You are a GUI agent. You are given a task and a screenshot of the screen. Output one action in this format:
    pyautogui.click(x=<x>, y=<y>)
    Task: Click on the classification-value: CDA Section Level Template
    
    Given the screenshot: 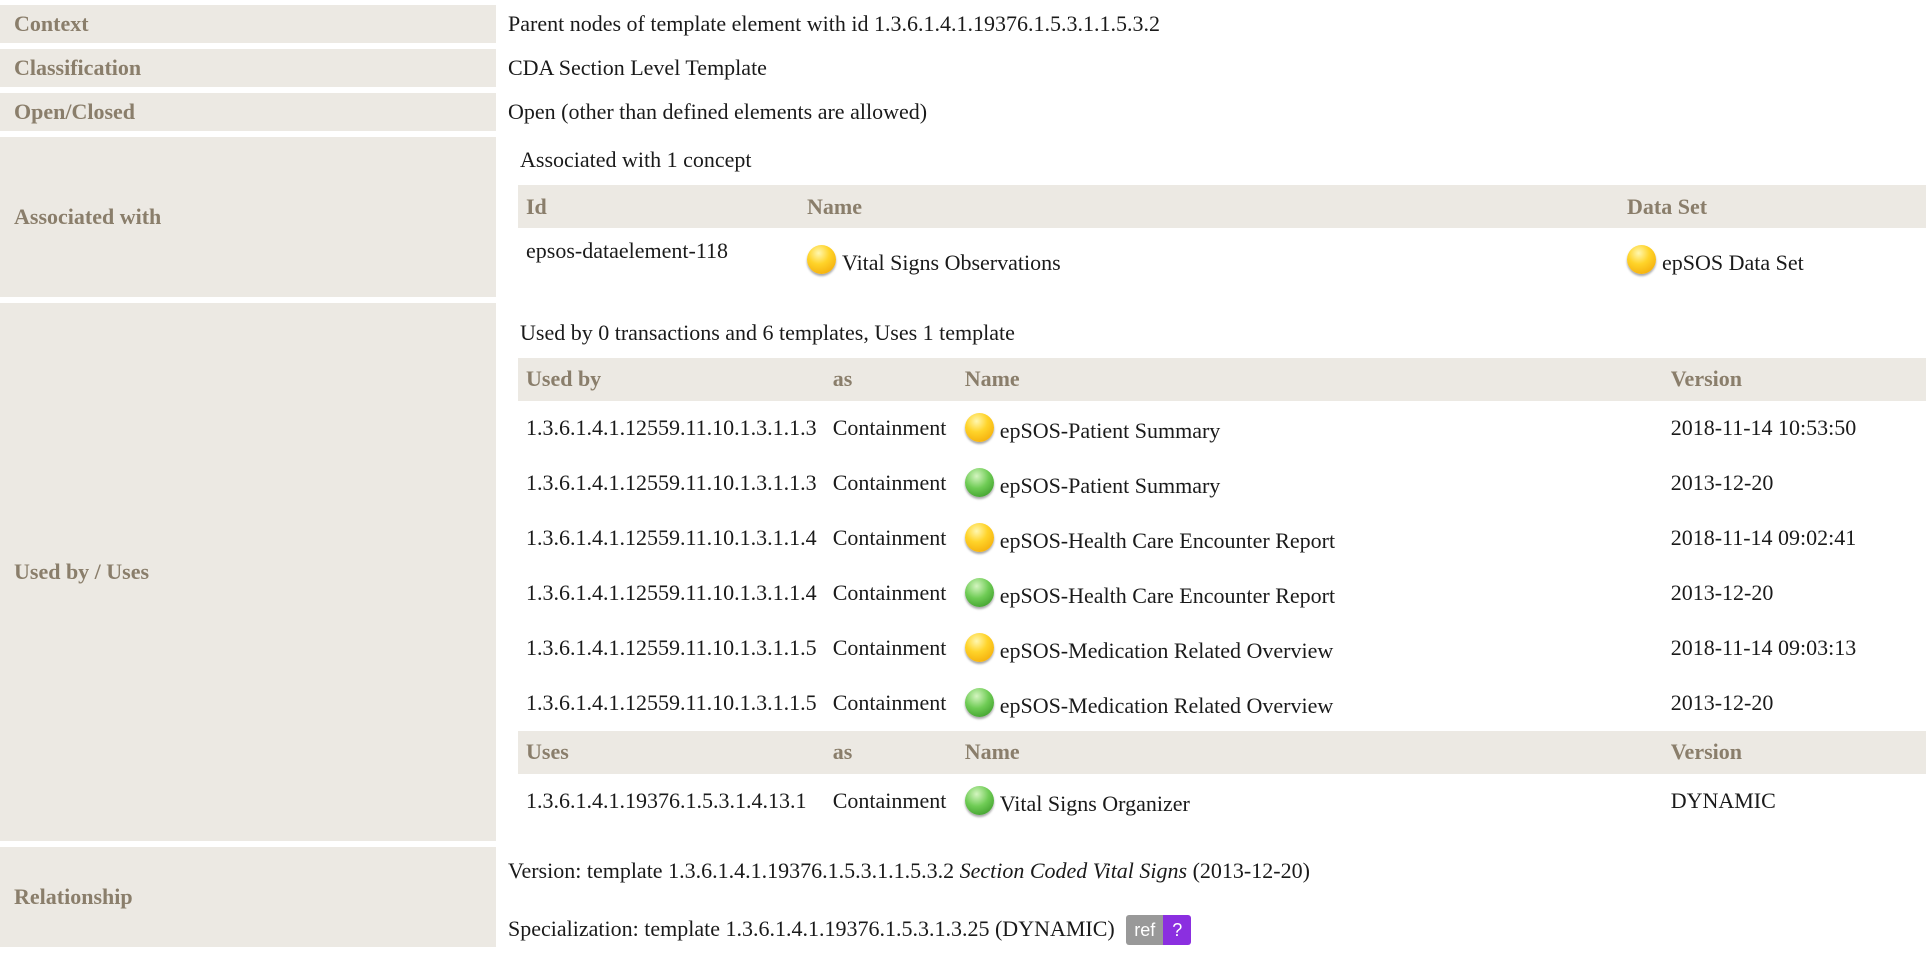 What is the action you would take?
    pyautogui.click(x=637, y=67)
    